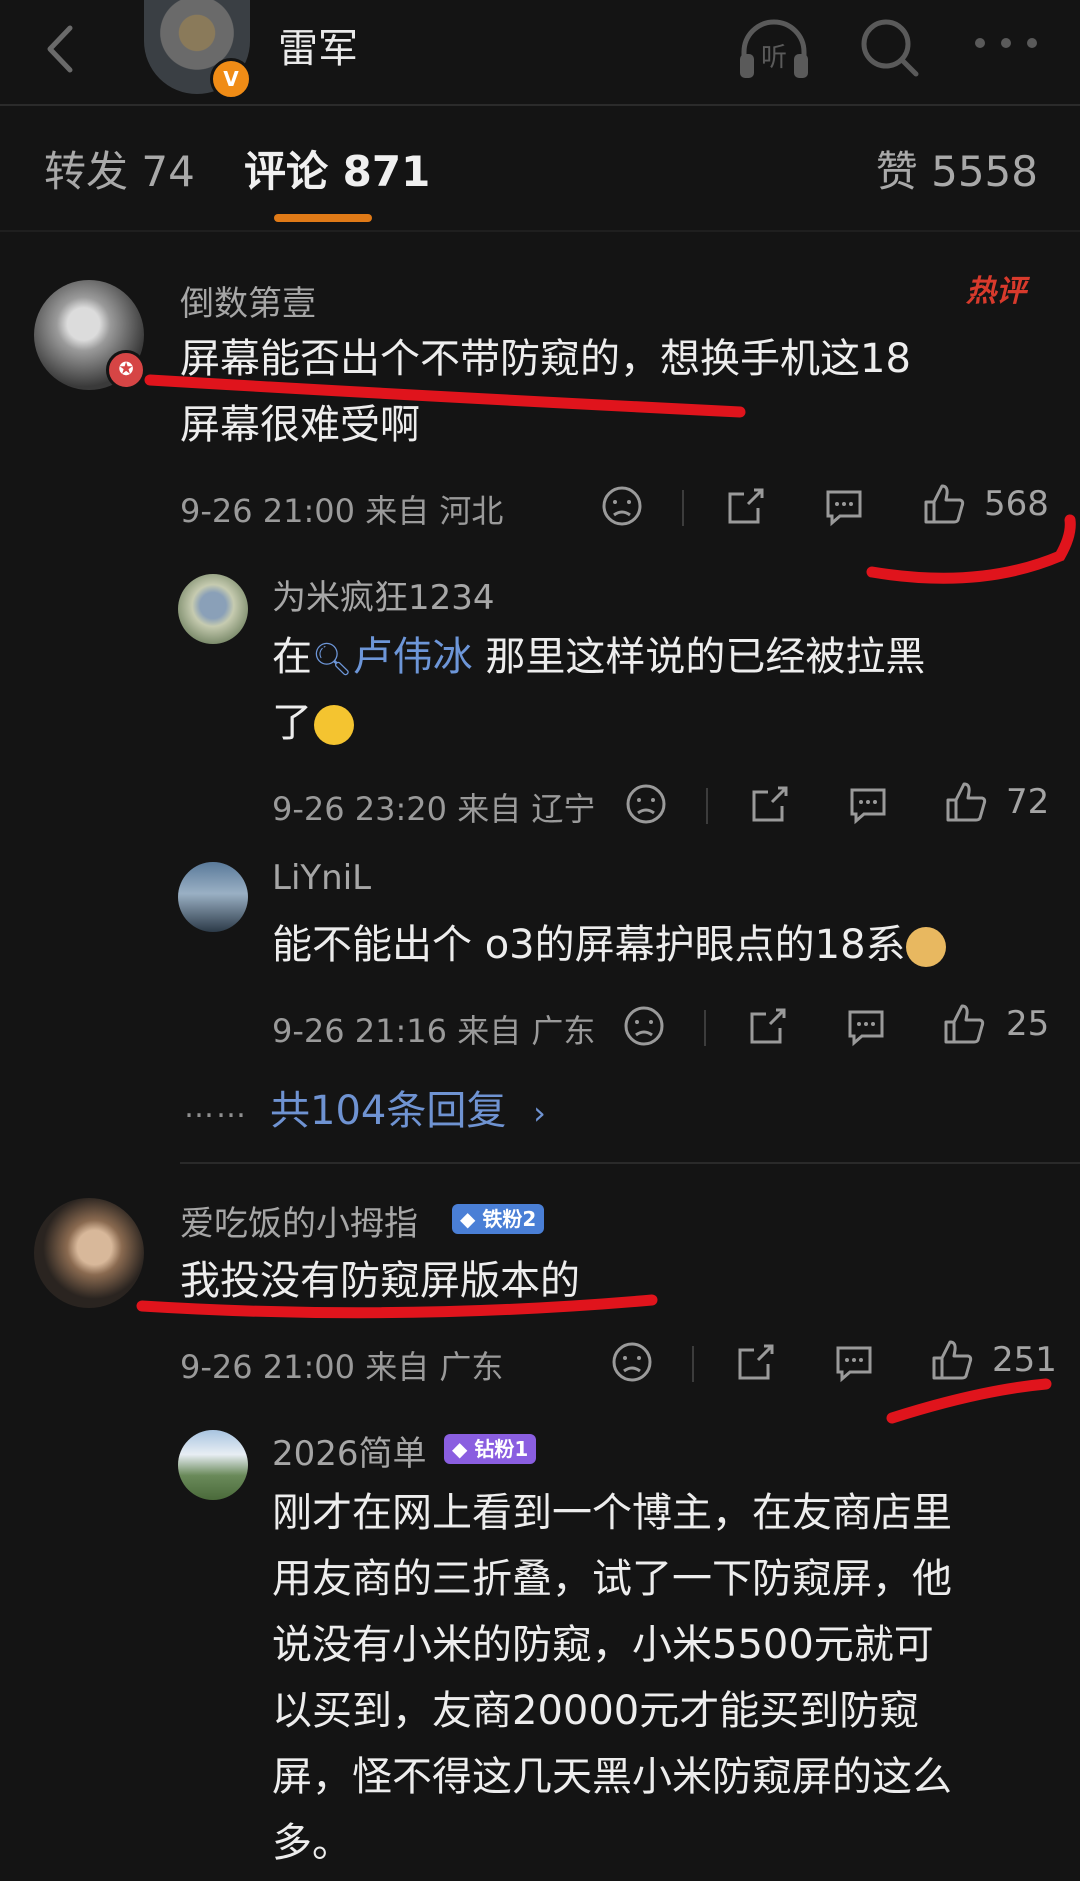 The height and width of the screenshot is (1881, 1080). Describe the element at coordinates (971, 549) in the screenshot. I see `red-hook-mark` at that location.